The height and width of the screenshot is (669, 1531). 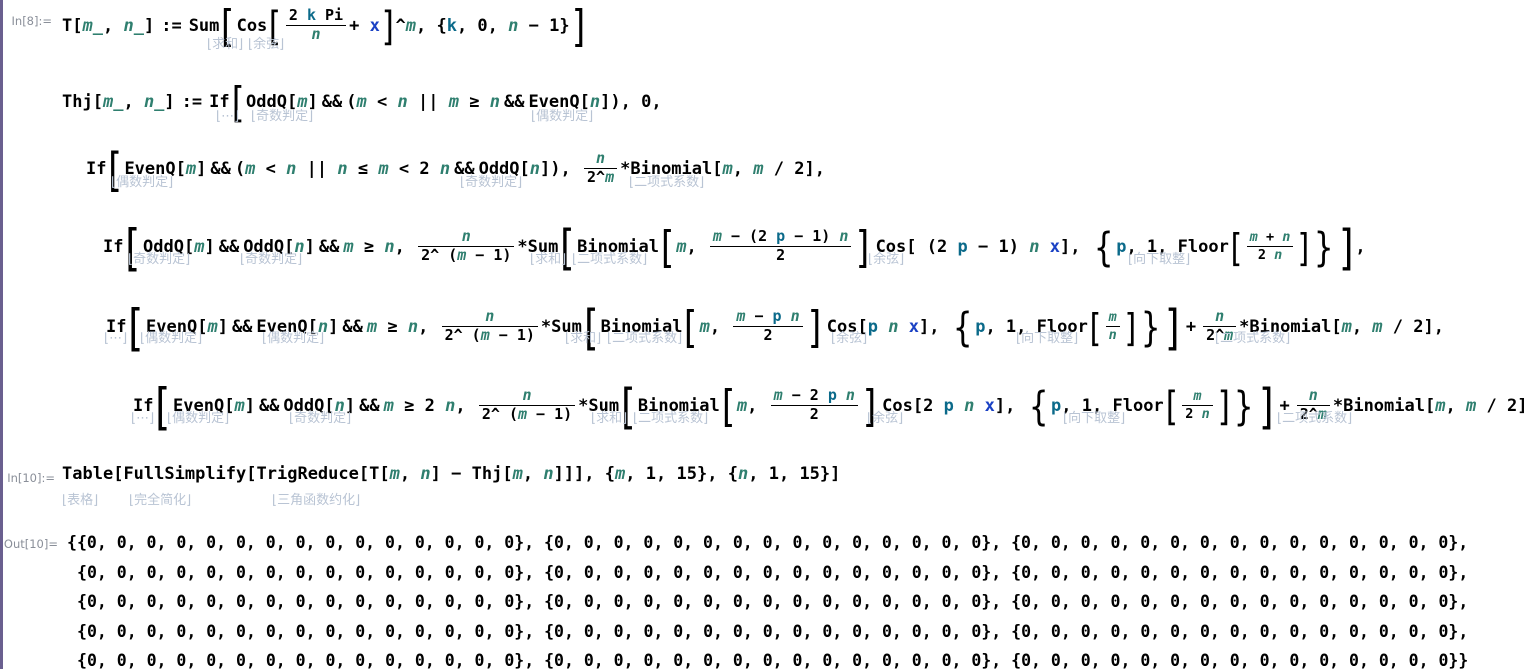 I want to click on fraction-m-plus-n-over-2n: m + n2 n, so click(x=1270, y=246).